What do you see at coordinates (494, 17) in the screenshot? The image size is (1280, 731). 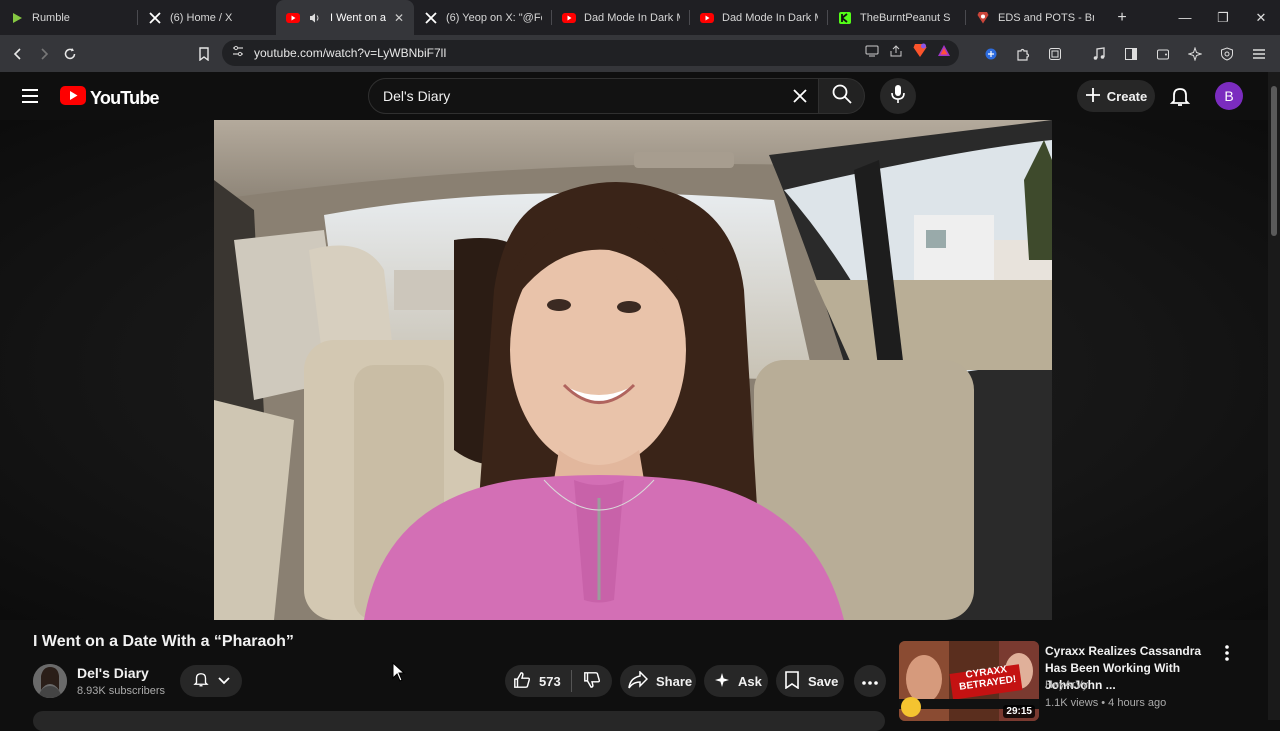 I see `tab-label: (6) Yeop on X: "@Fors` at bounding box center [494, 17].